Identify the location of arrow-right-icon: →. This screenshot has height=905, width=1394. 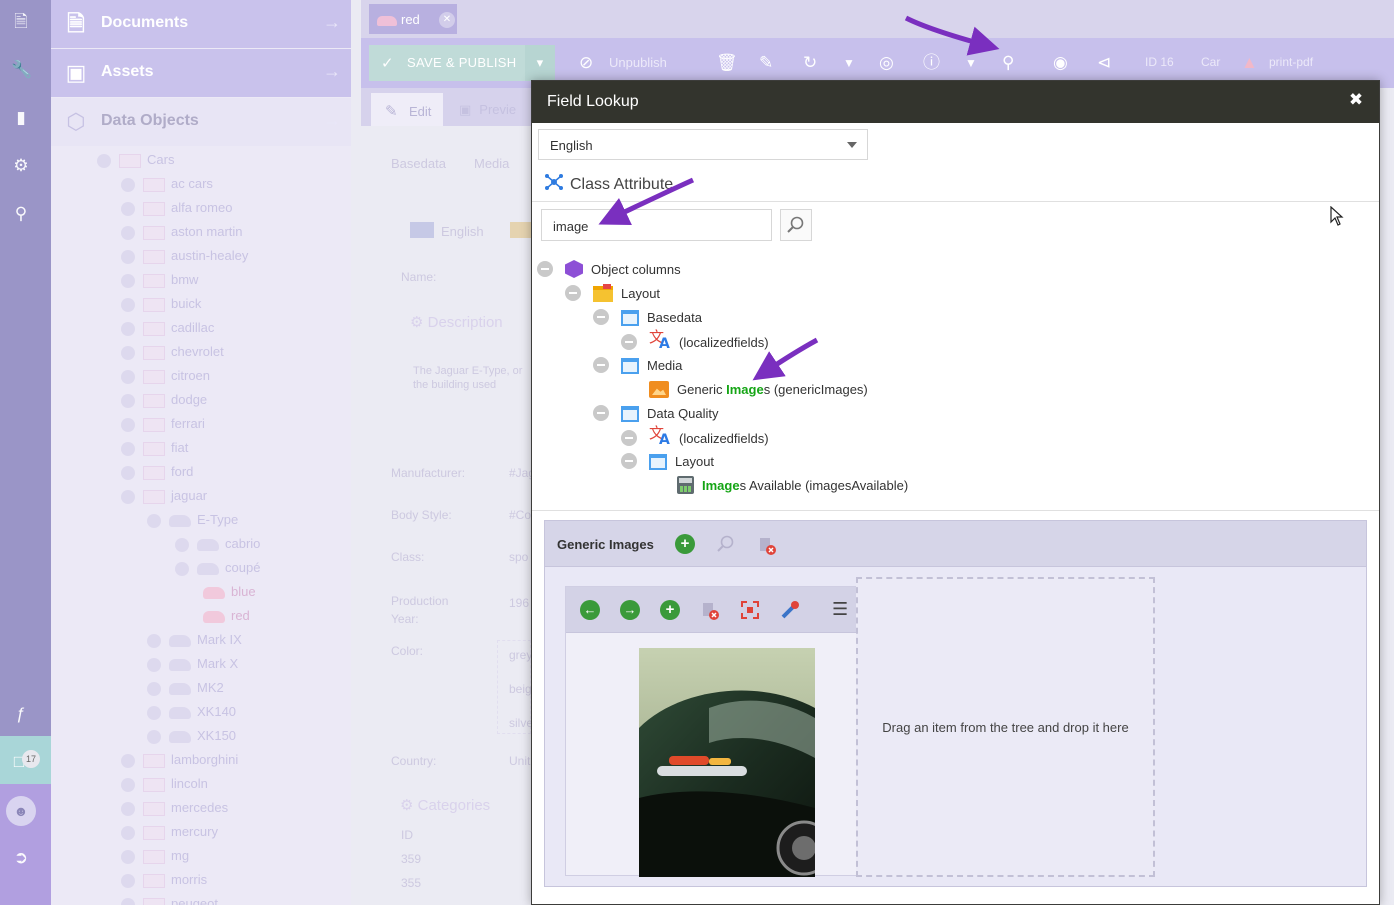
(630, 610).